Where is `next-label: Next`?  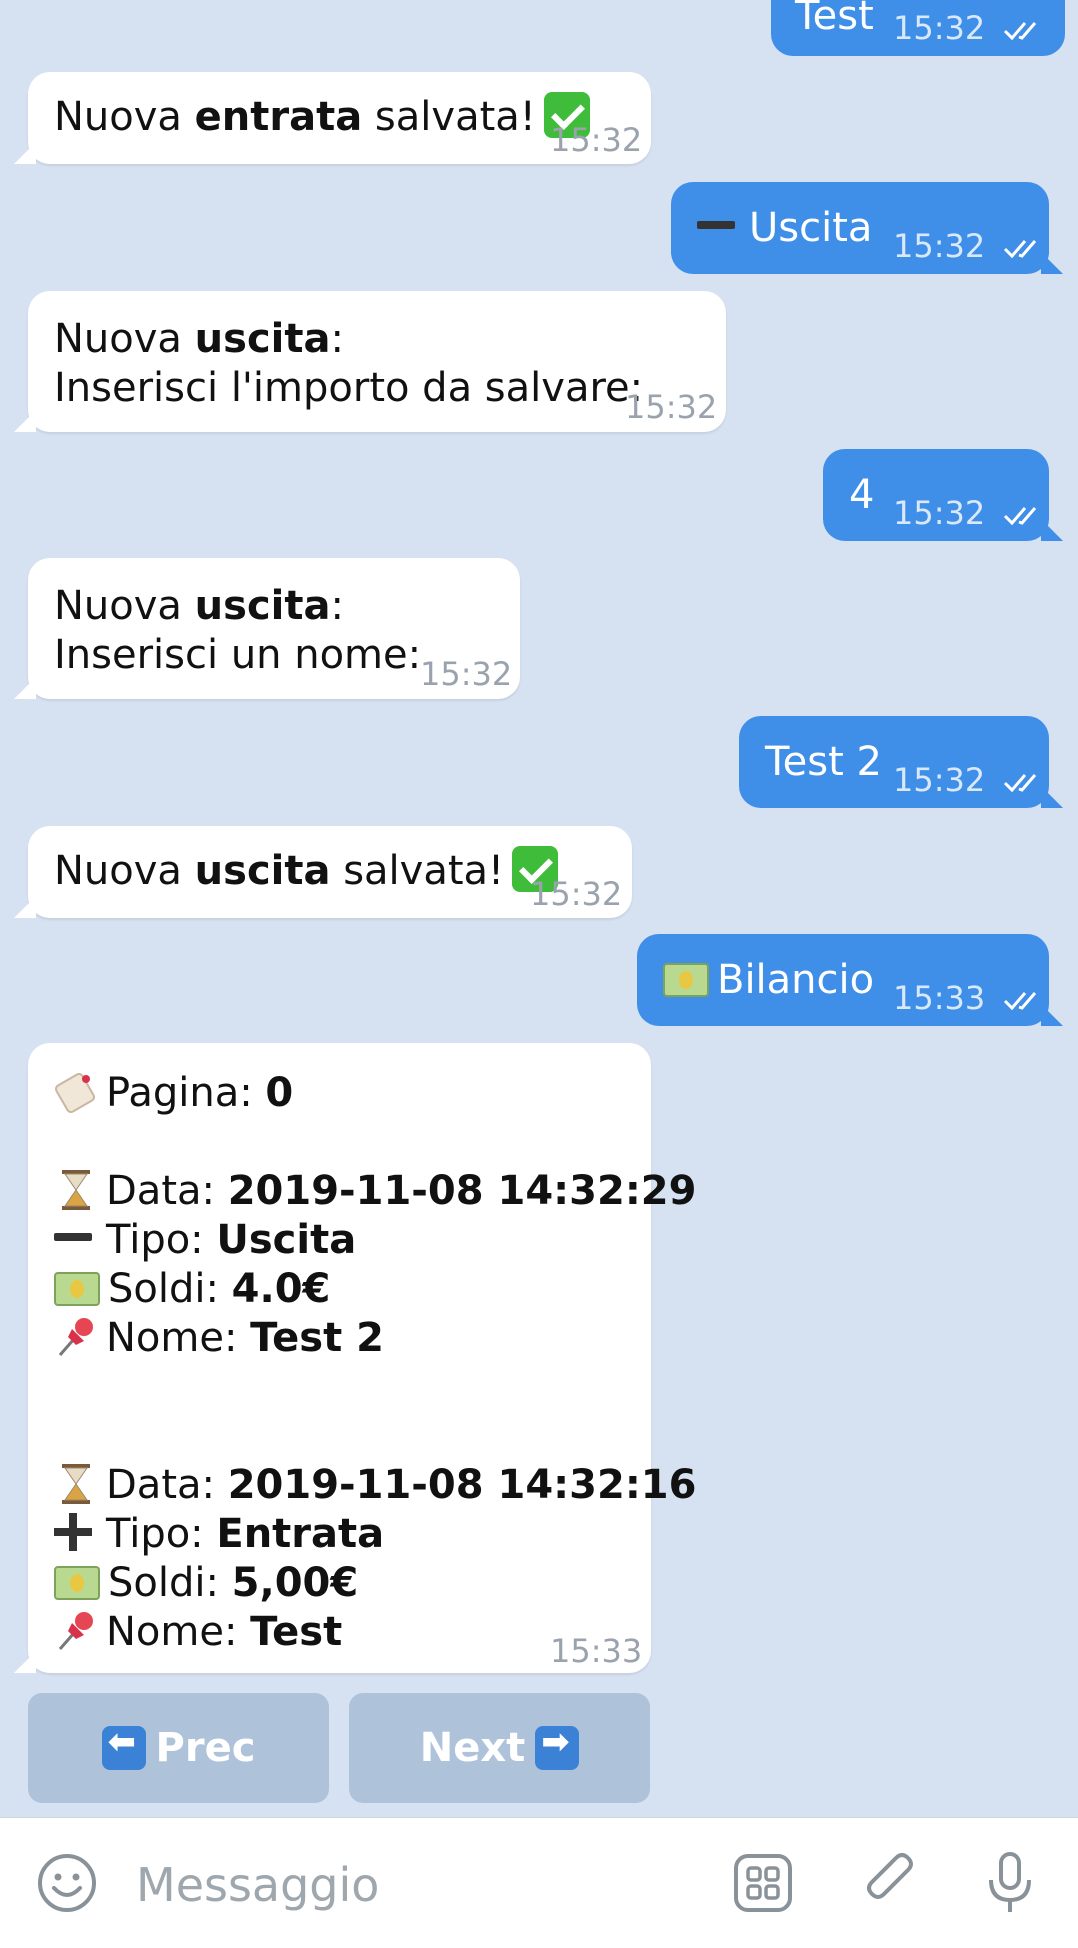
next-label: Next is located at coordinates (472, 1748).